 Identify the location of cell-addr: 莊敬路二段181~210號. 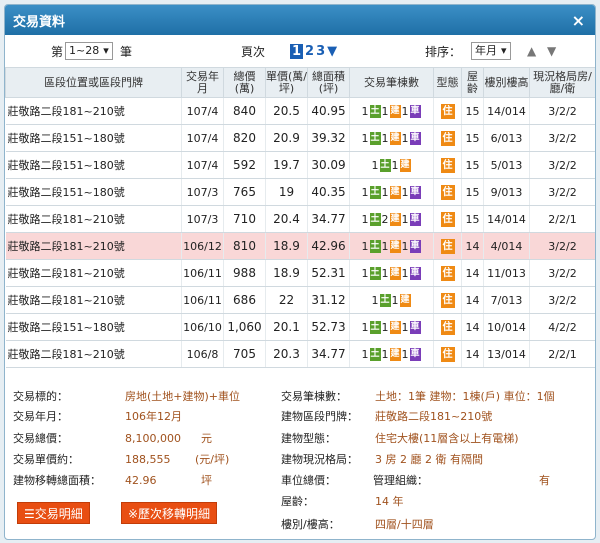
(93, 219).